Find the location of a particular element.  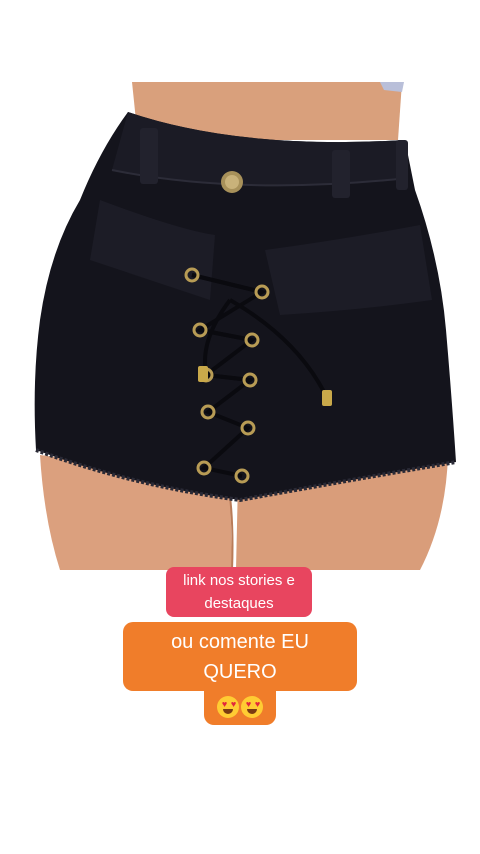

comment-sticker-line1: ou comente EU is located at coordinates (240, 642).